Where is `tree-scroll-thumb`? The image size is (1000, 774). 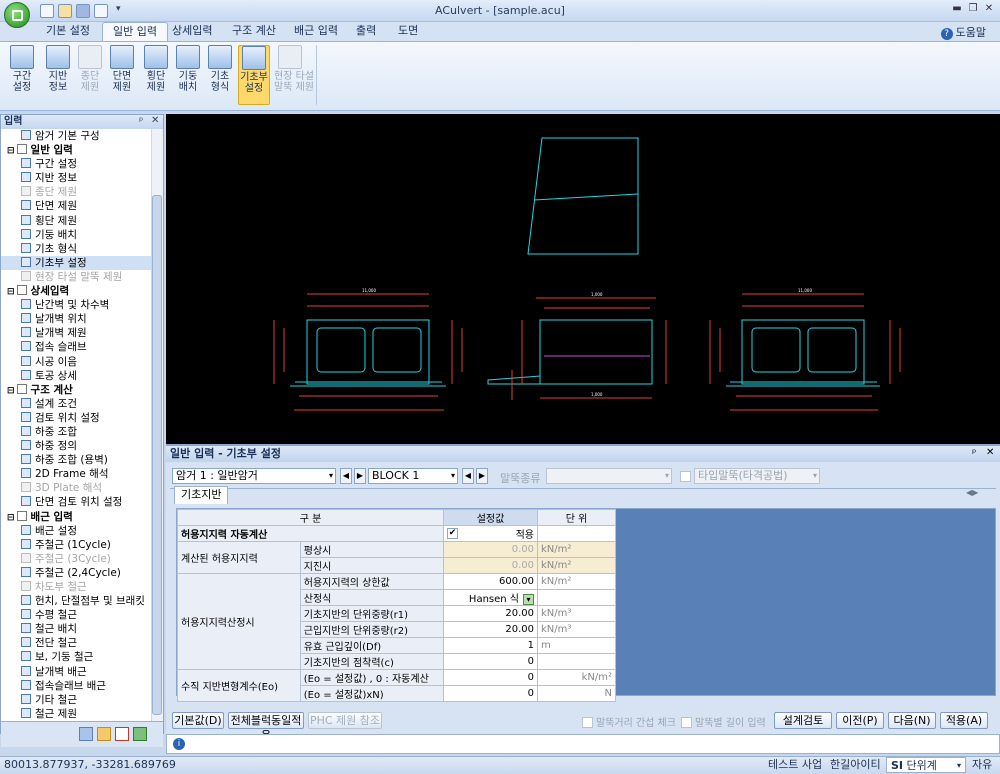
tree-scroll-thumb is located at coordinates (157, 455).